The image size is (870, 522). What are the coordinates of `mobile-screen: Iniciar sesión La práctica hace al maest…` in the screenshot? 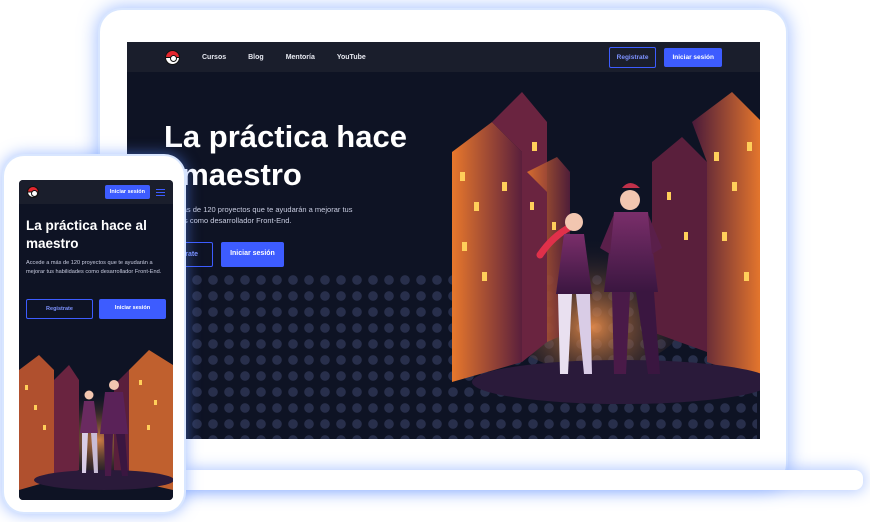 It's located at (96, 340).